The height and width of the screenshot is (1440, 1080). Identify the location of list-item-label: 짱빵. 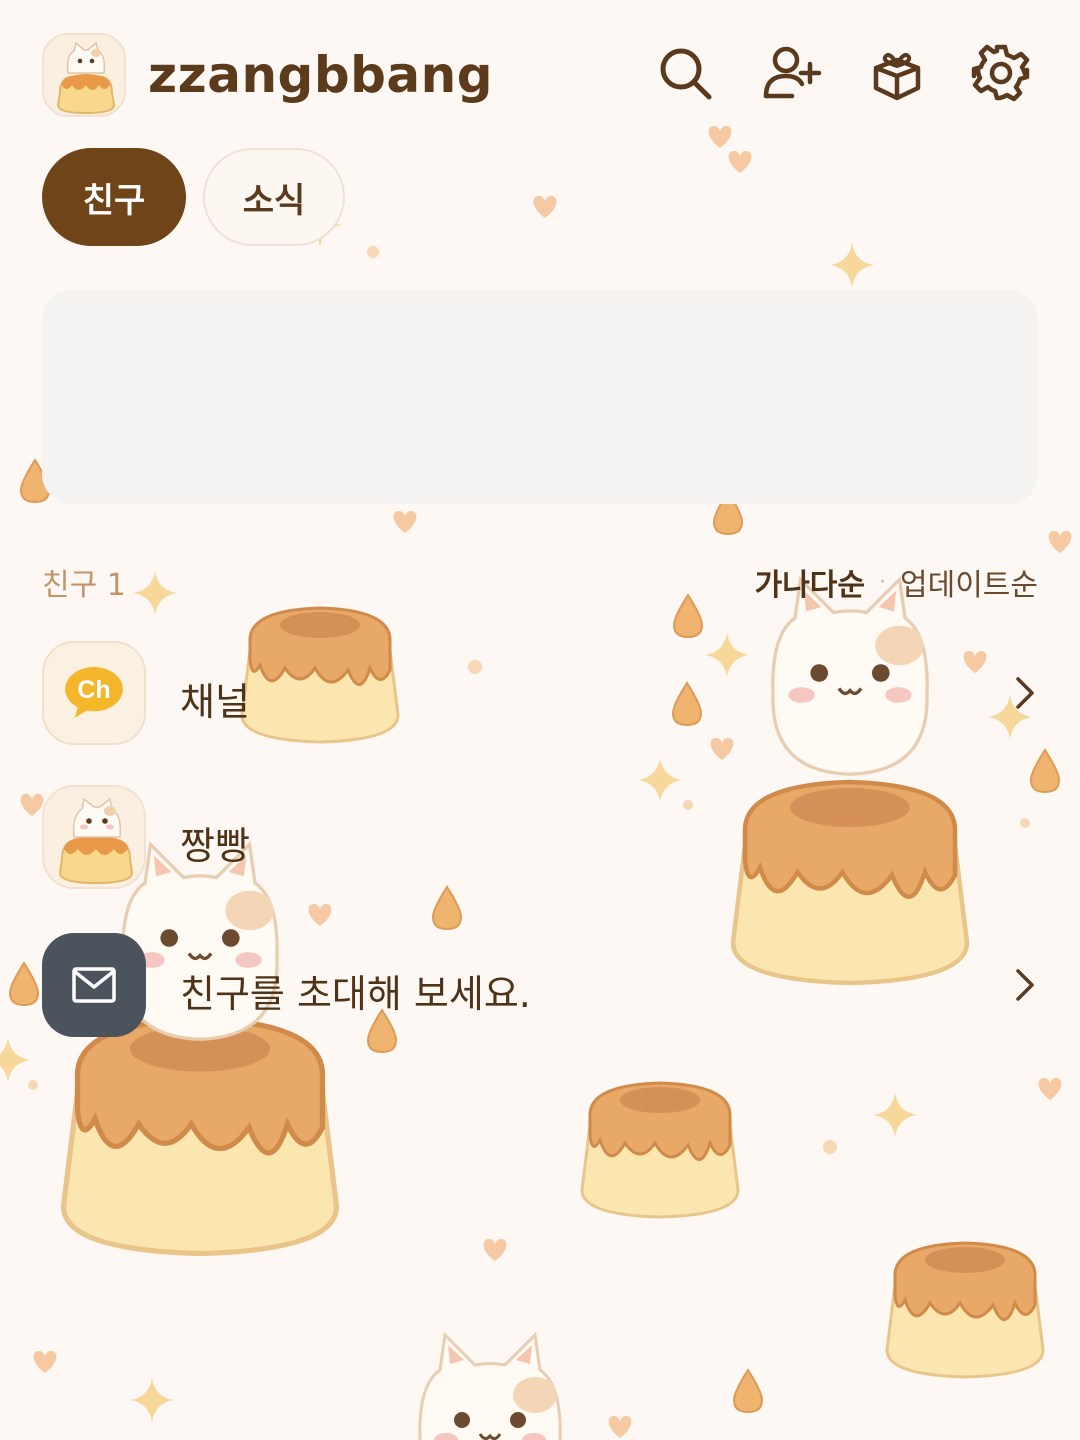
(215, 846).